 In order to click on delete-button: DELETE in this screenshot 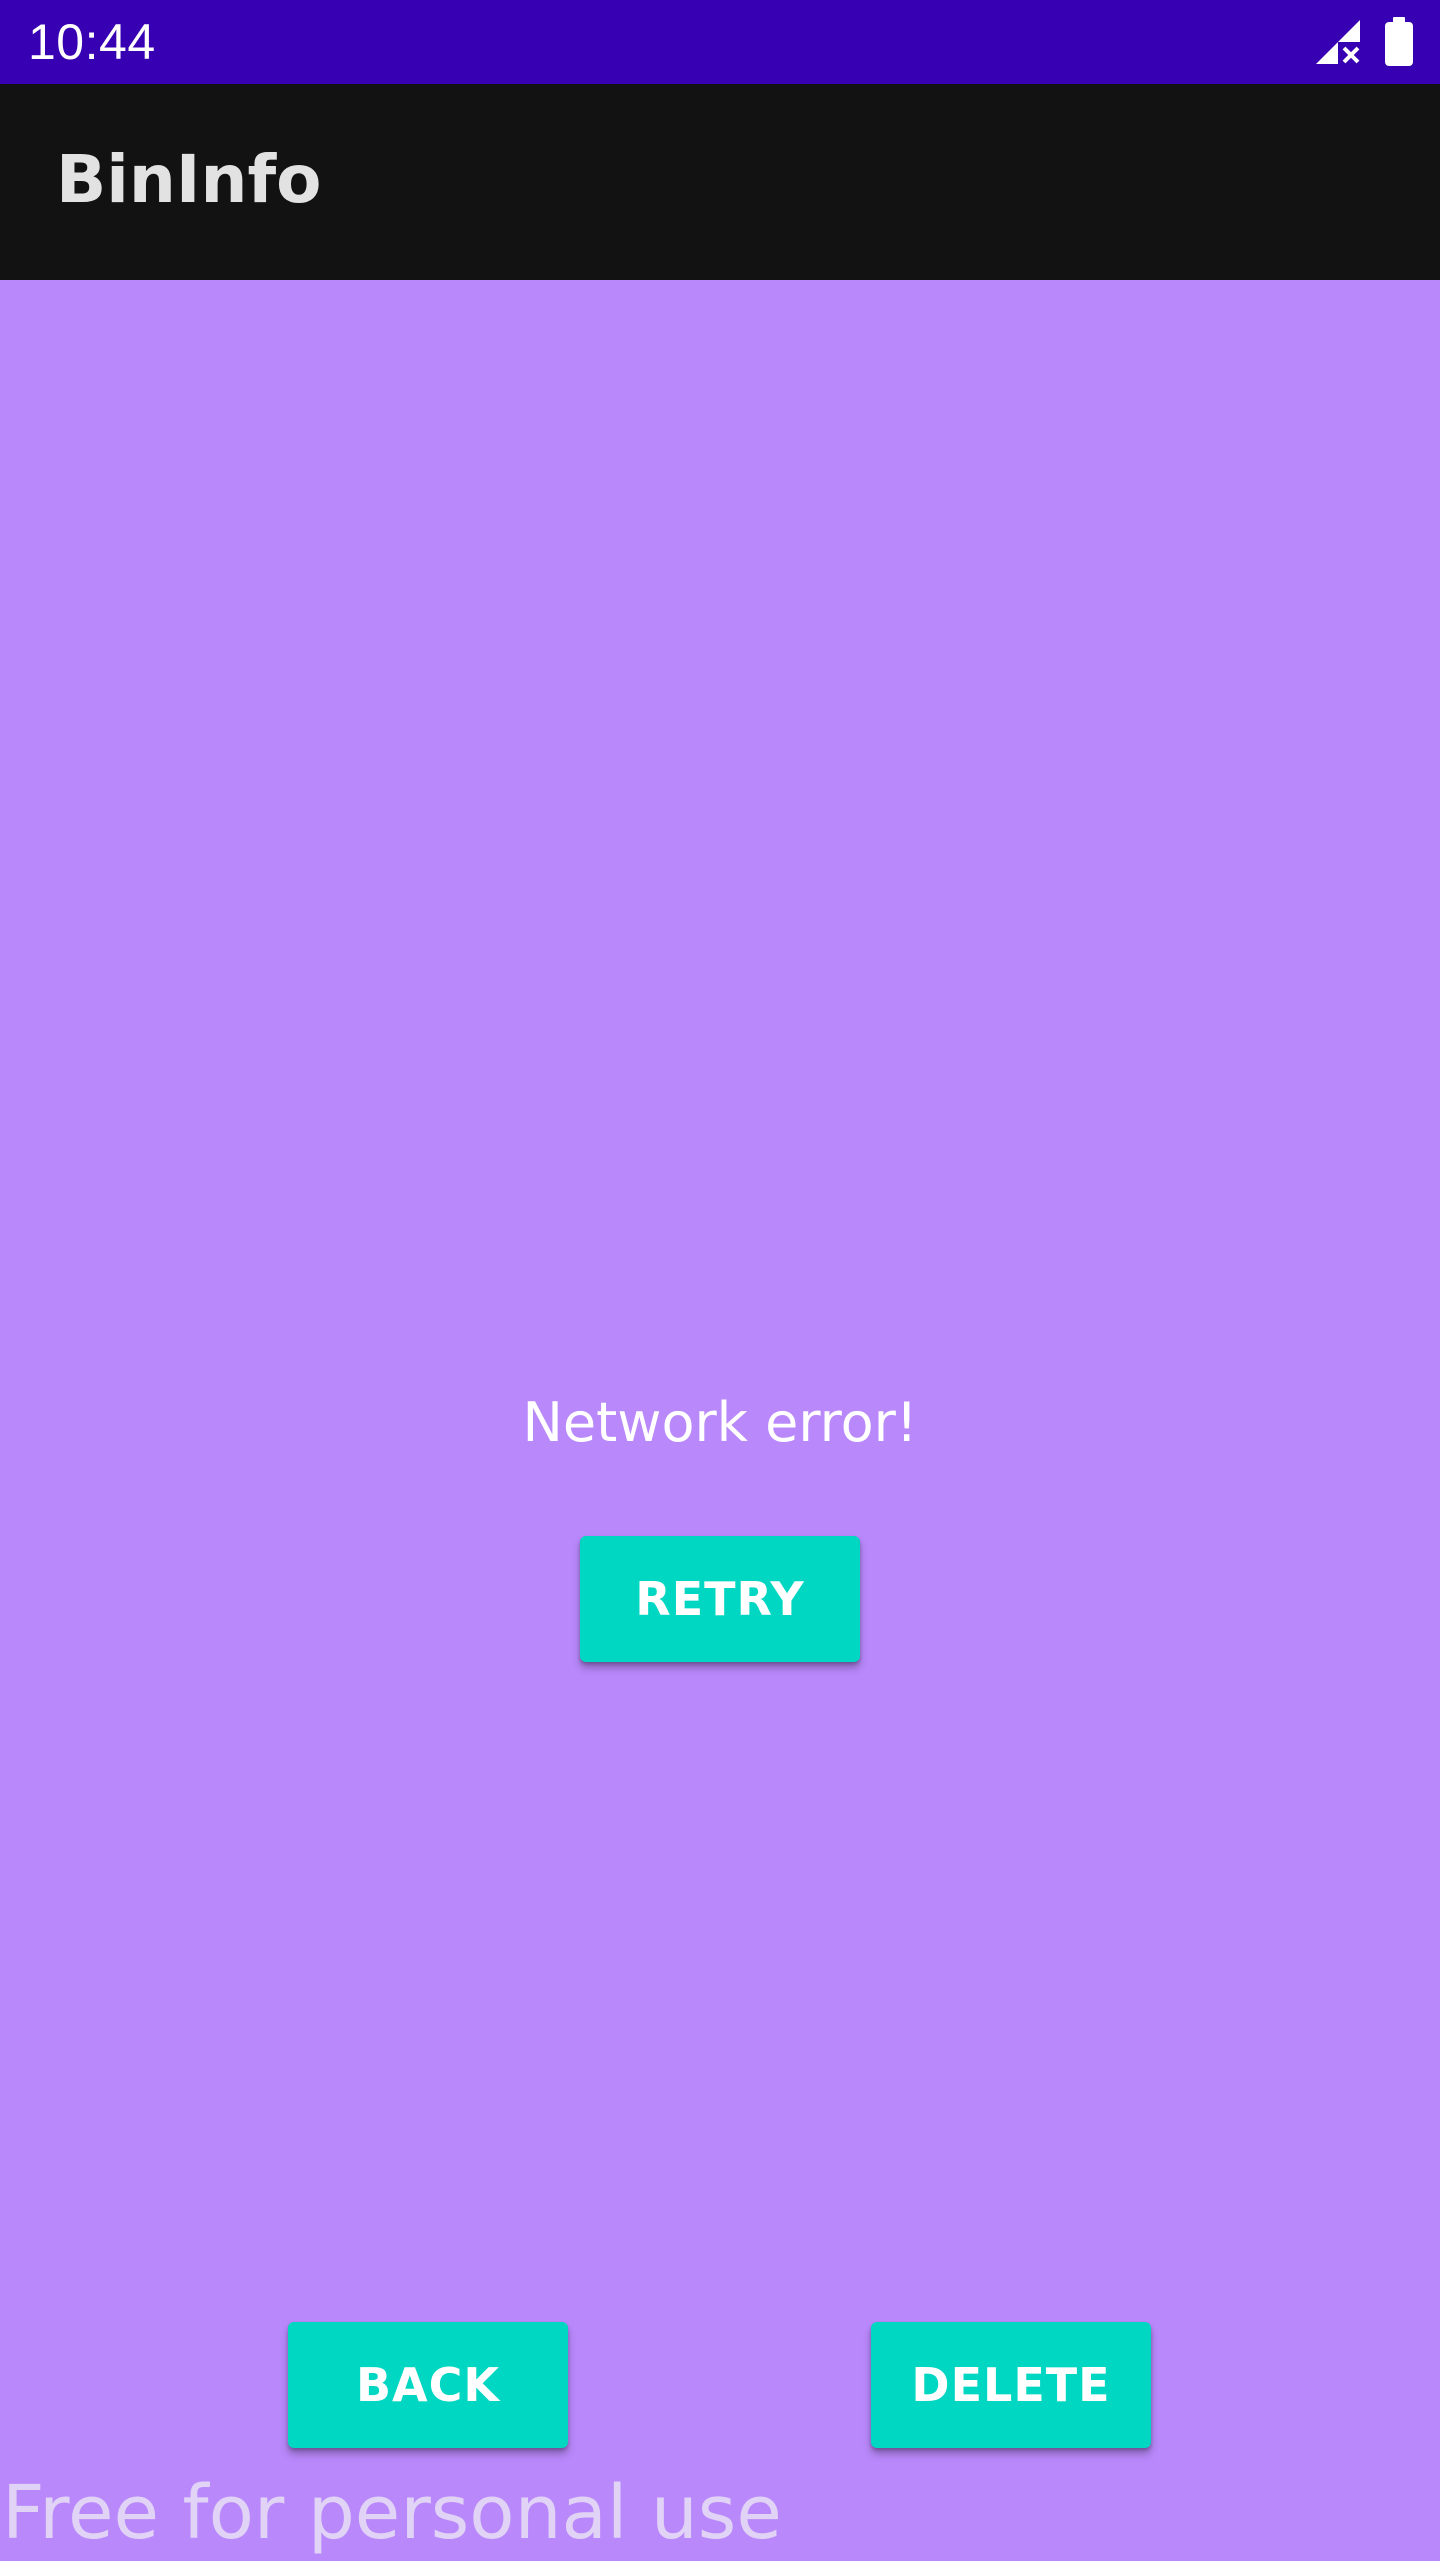, I will do `click(1011, 2385)`.